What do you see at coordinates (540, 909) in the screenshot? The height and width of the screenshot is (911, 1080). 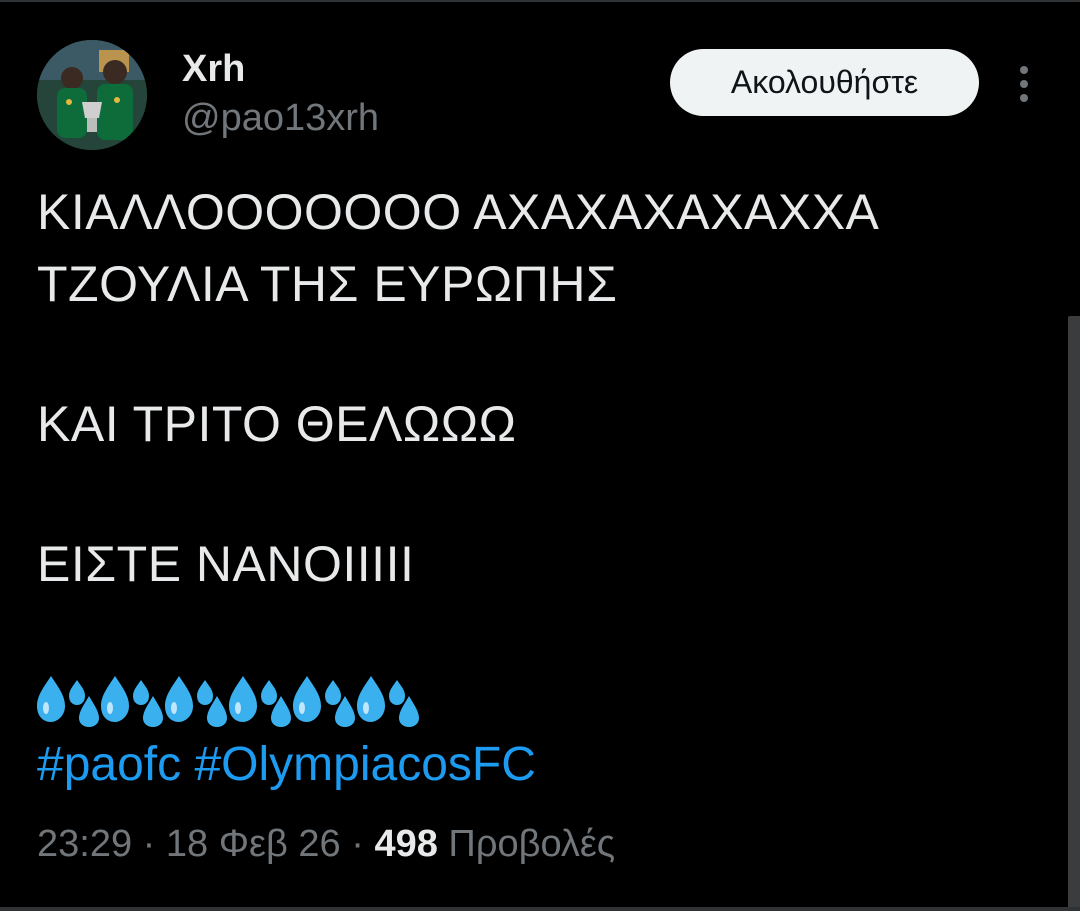 I see `bottom-divider` at bounding box center [540, 909].